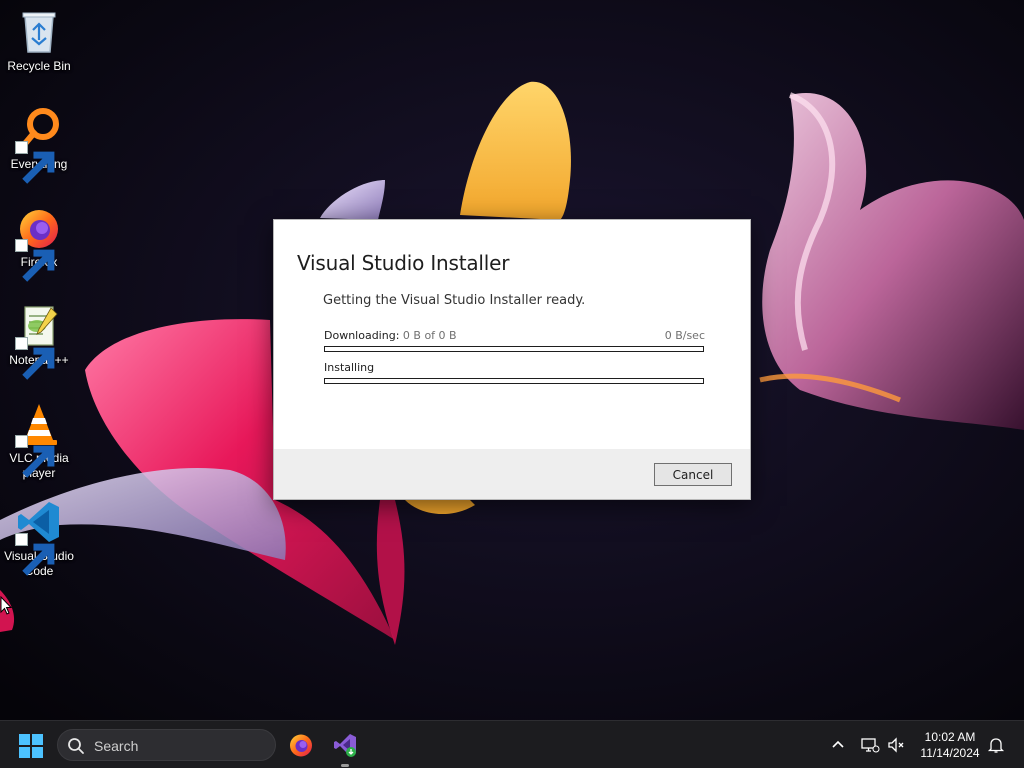  I want to click on dialog-title: Visual Studio Installer, so click(403, 263).